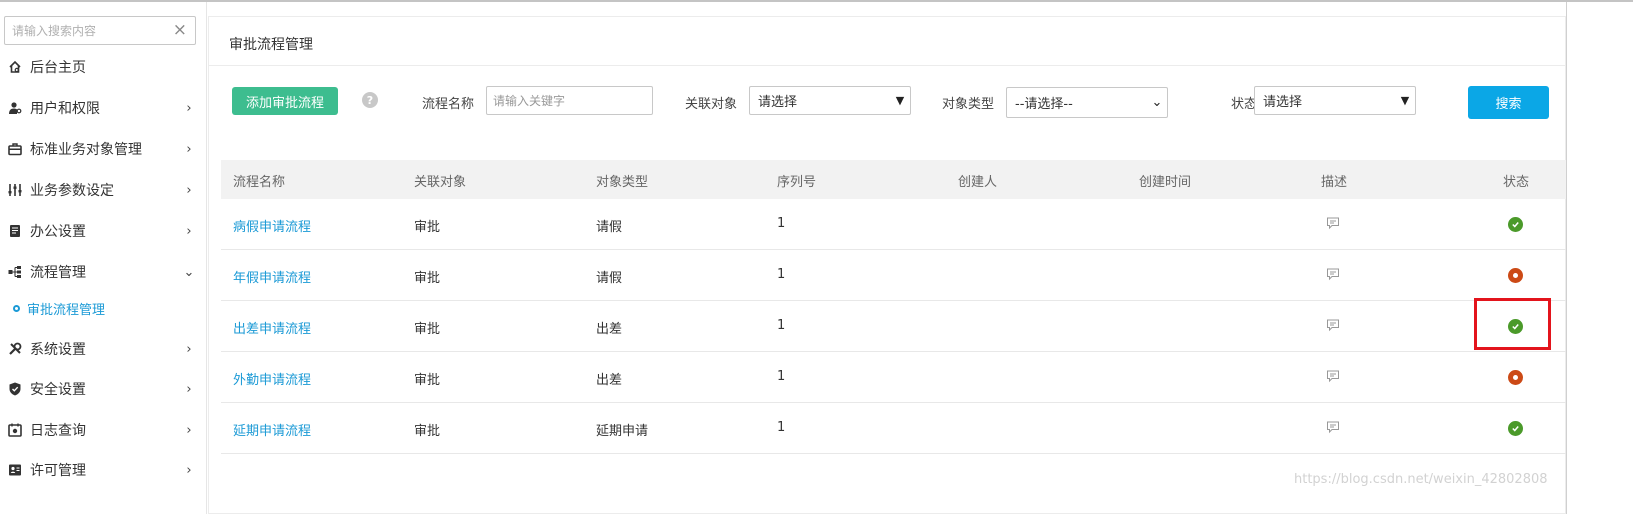  What do you see at coordinates (1421, 479) in the screenshot?
I see `watermark: https://blog.csdn.net/weixin_42802808` at bounding box center [1421, 479].